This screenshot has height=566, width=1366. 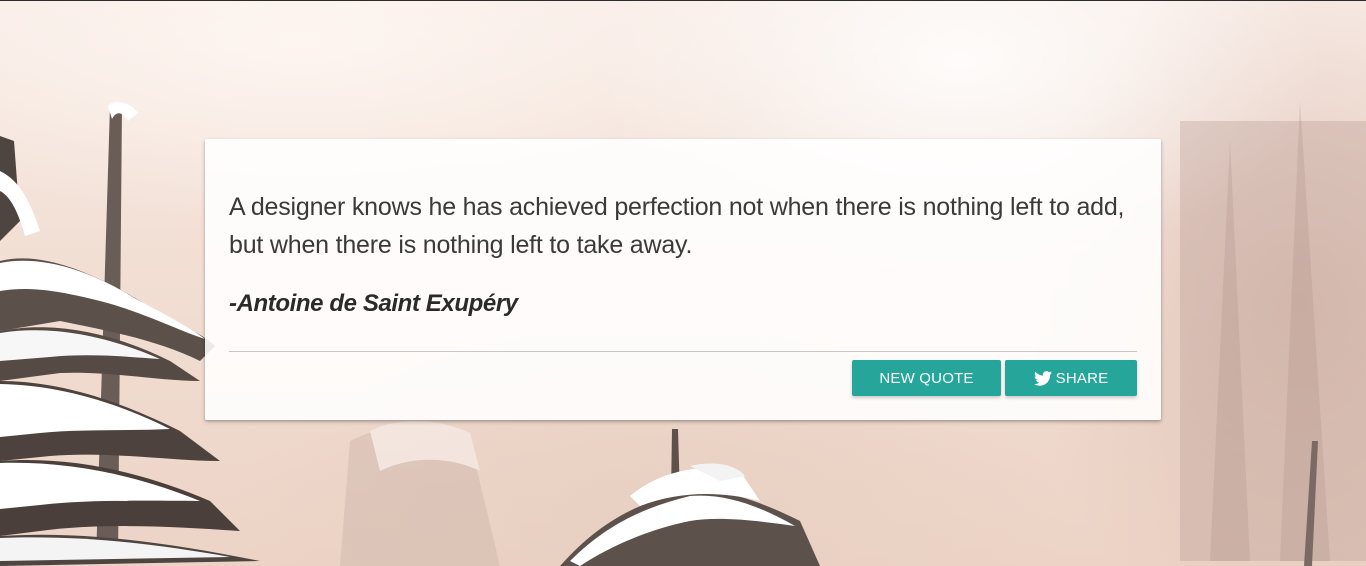 I want to click on share-button: SHARE, so click(x=1071, y=378).